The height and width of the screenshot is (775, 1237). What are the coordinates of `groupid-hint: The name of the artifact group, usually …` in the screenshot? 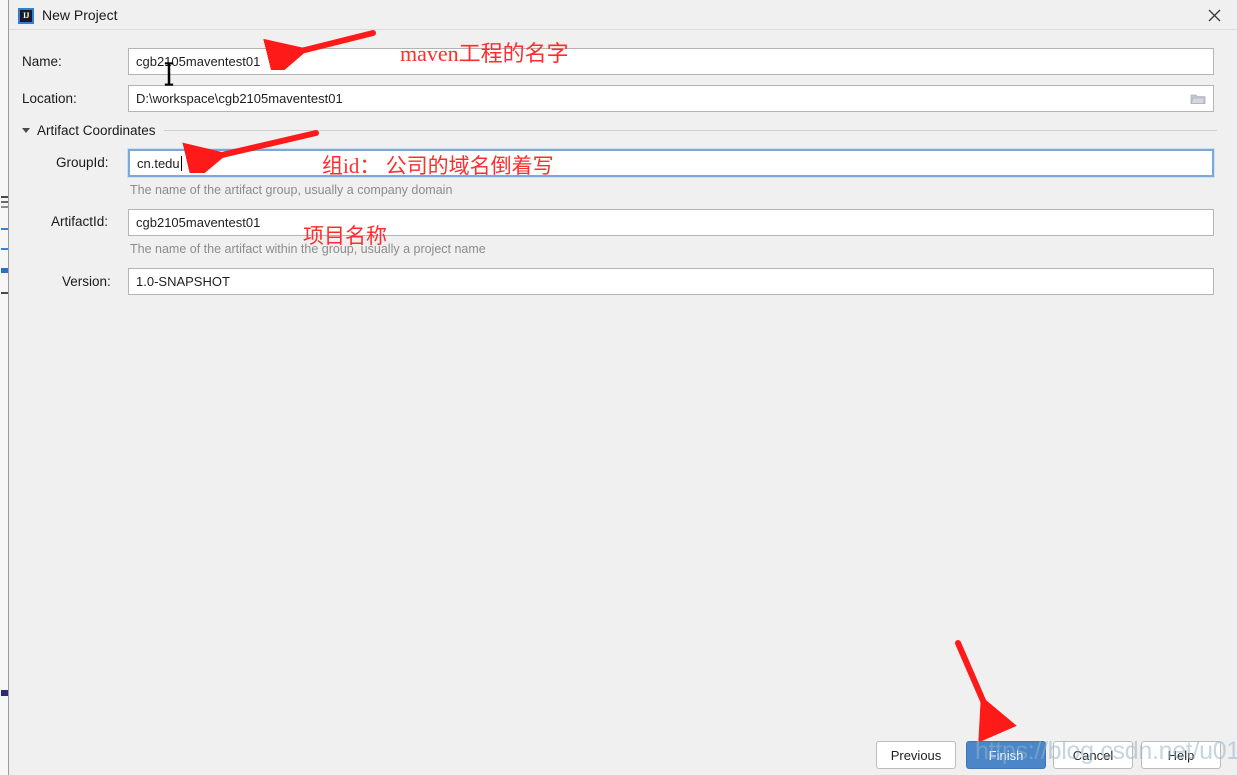 It's located at (291, 190).